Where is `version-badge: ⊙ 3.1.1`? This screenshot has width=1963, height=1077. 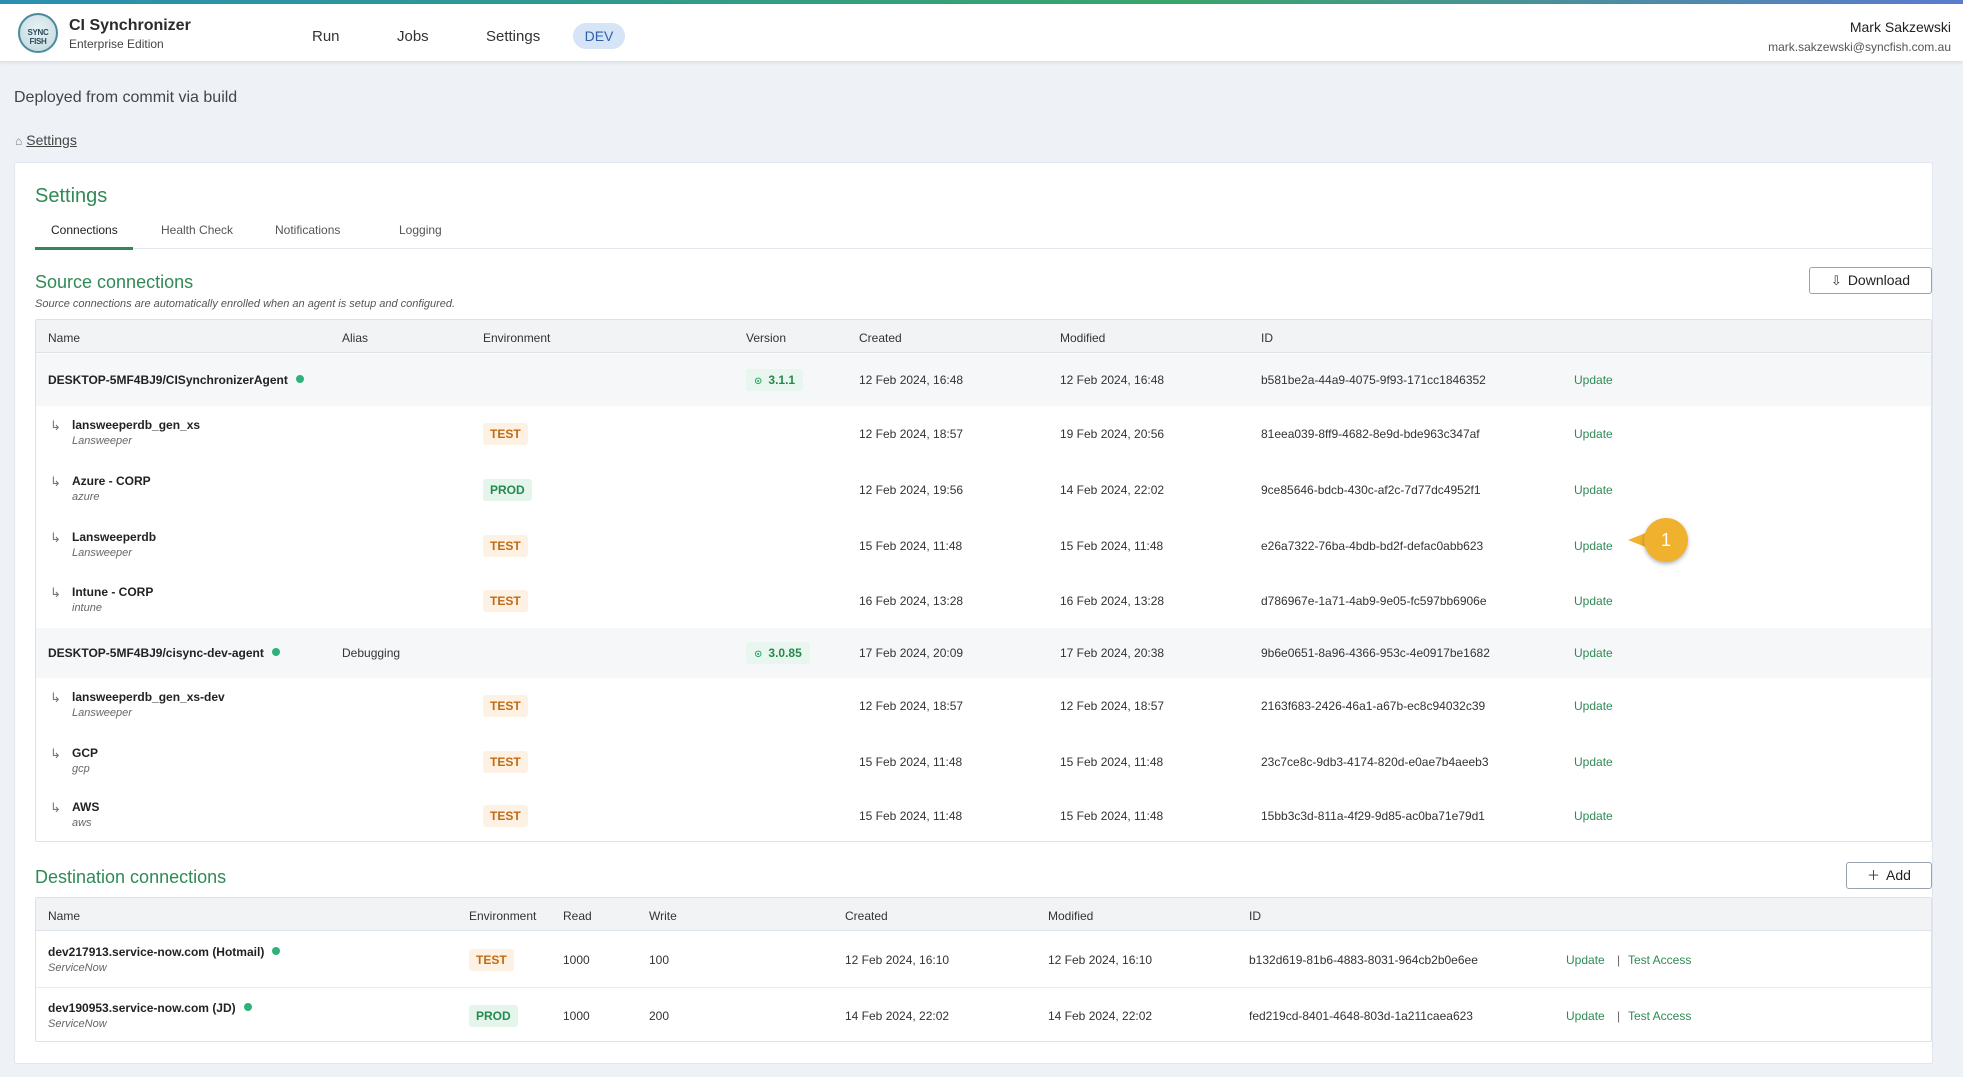
version-badge: ⊙ 3.1.1 is located at coordinates (775, 380).